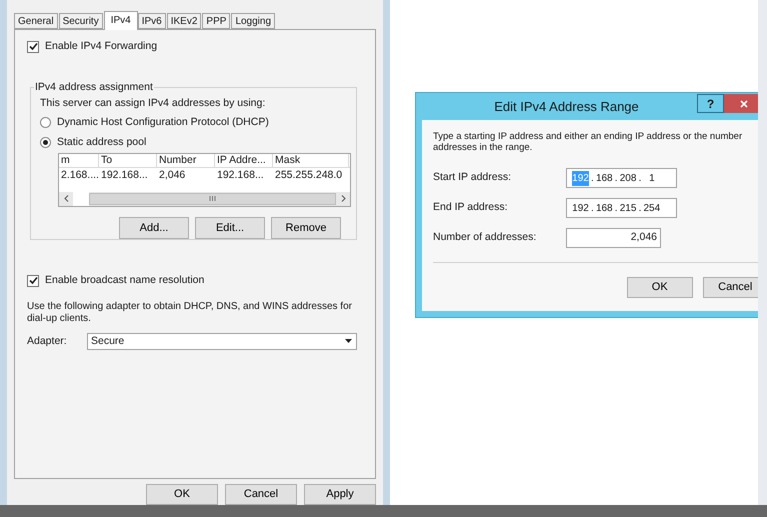  What do you see at coordinates (47, 341) in the screenshot?
I see `adapter-label: Adapter:` at bounding box center [47, 341].